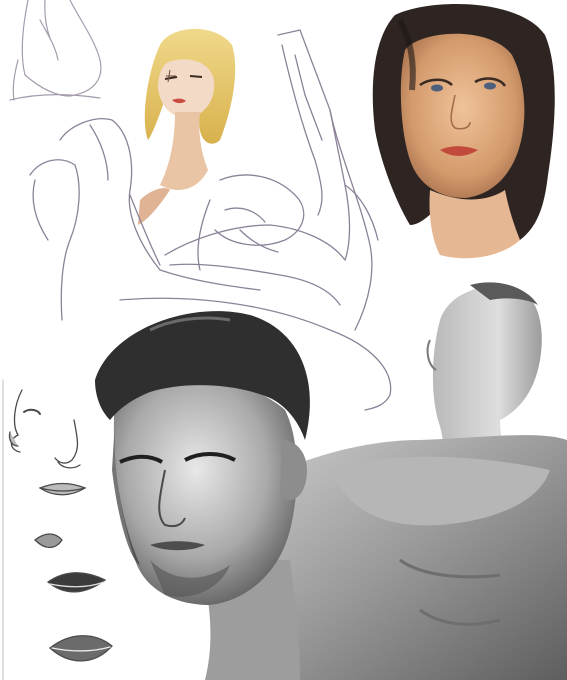 This screenshot has width=567, height=680. Describe the element at coordinates (328, 180) in the screenshot. I see `raised-arm-sketch` at that location.